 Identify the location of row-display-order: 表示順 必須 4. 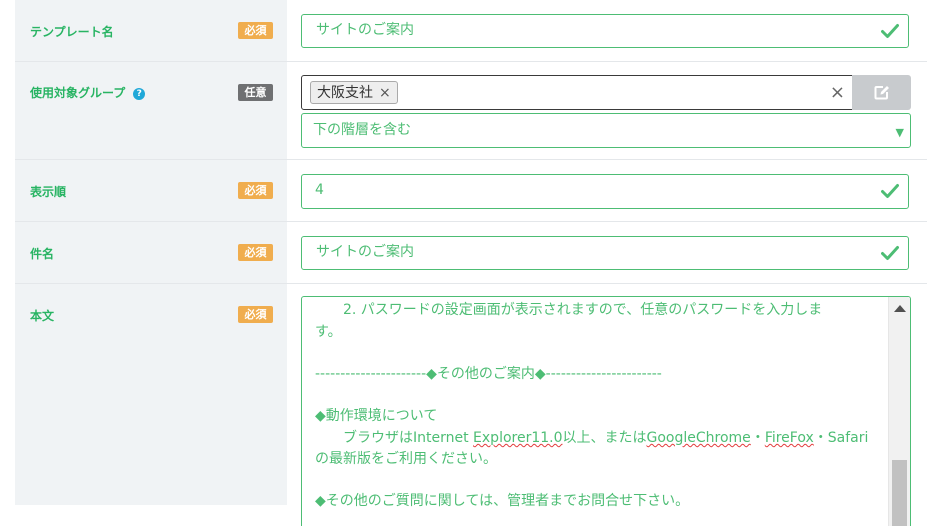
(471, 191).